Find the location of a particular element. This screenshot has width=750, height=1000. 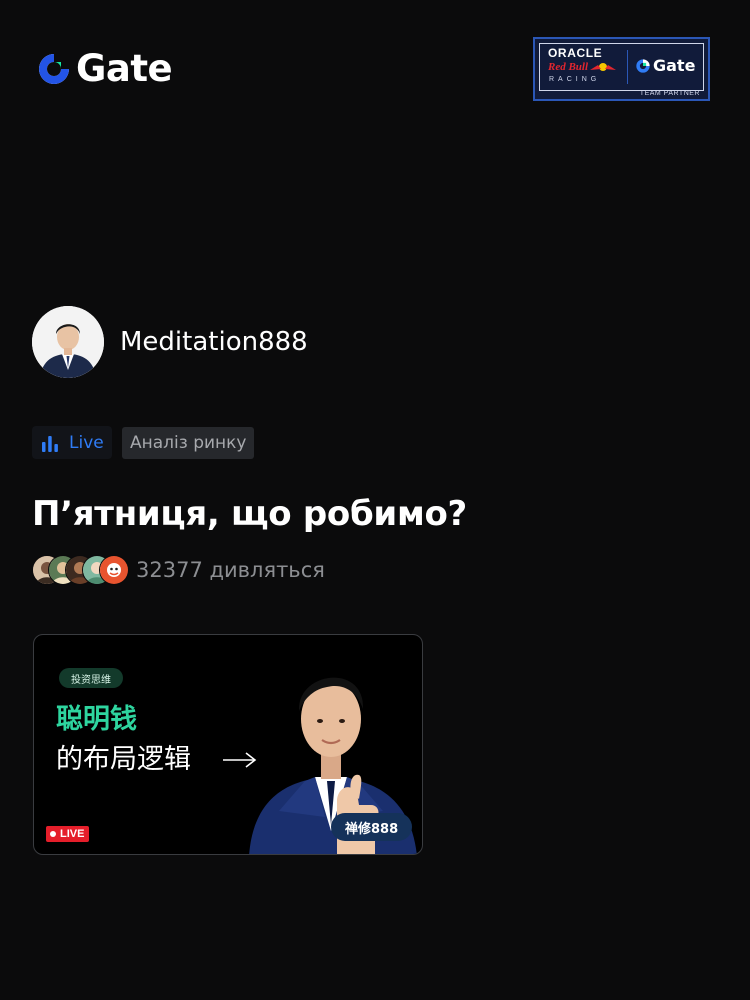

live-tag-label: Live is located at coordinates (86, 442).